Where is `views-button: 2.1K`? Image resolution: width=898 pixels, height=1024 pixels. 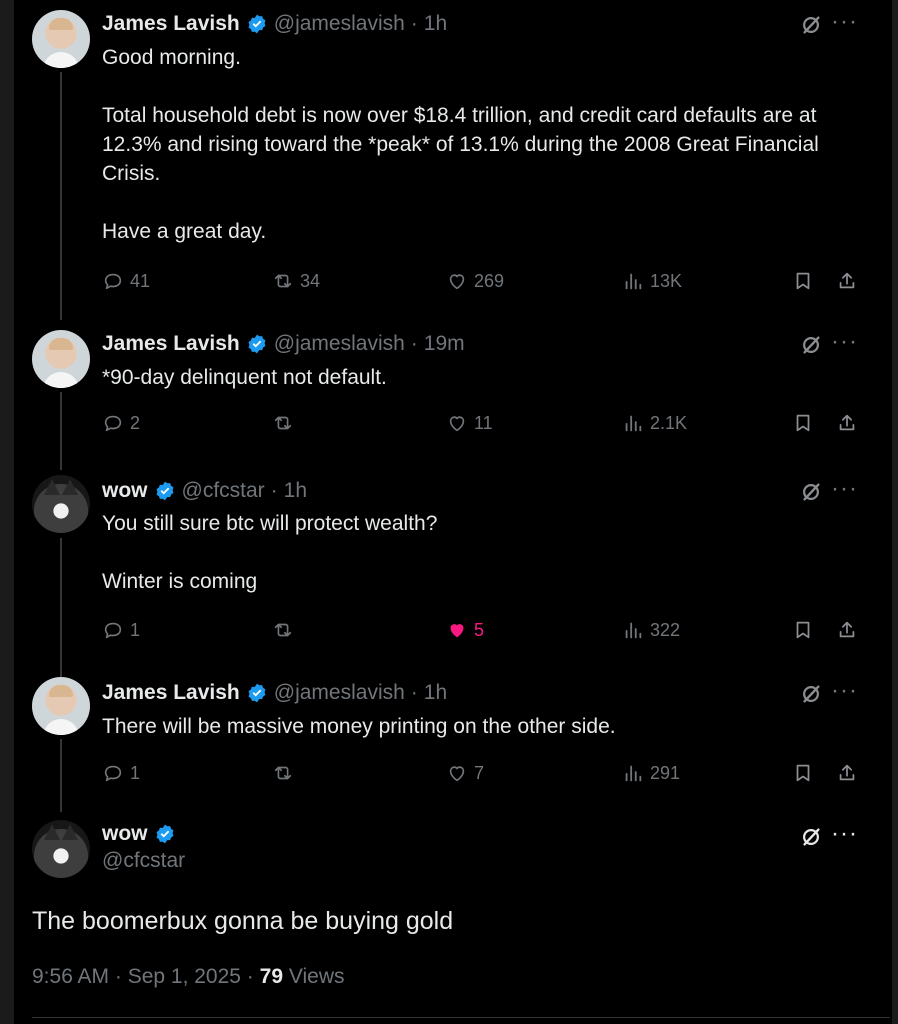 views-button: 2.1K is located at coordinates (654, 423).